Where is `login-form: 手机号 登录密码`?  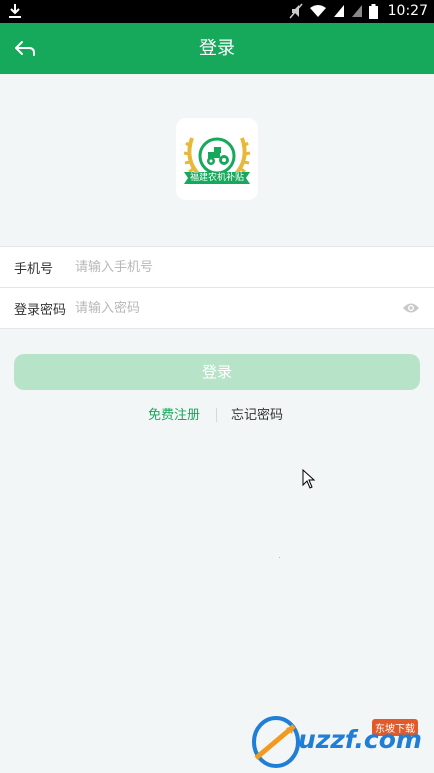 login-form: 手机号 登录密码 is located at coordinates (217, 287).